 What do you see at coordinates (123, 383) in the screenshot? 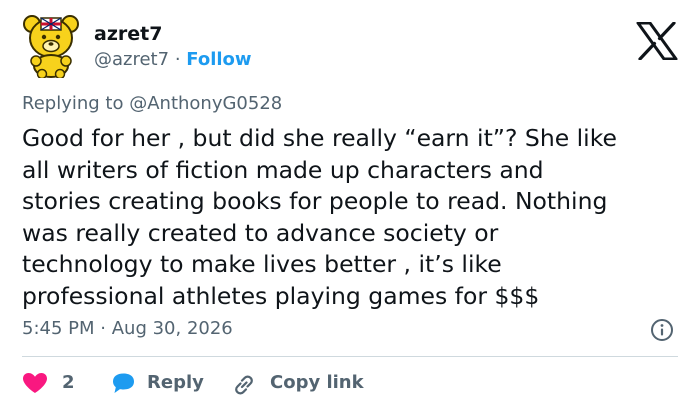
I see `speech-bubble-icon` at bounding box center [123, 383].